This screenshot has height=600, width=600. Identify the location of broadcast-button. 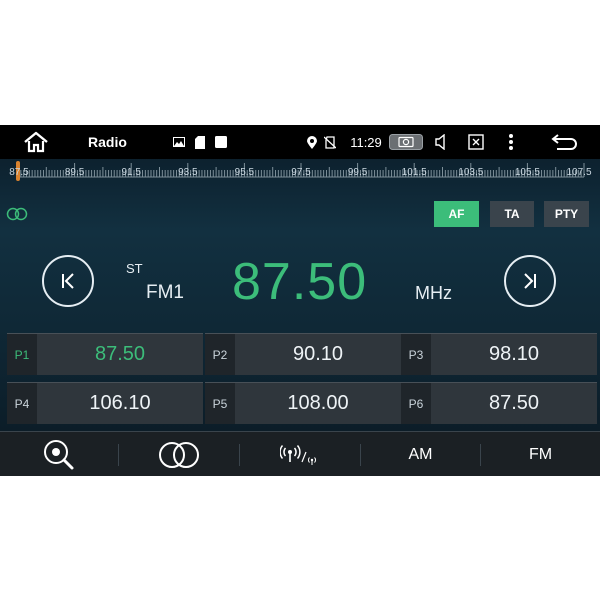
(300, 454).